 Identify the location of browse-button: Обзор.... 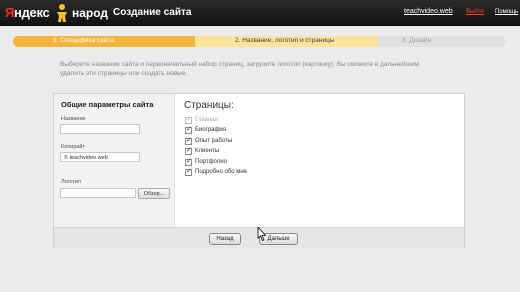
(154, 193).